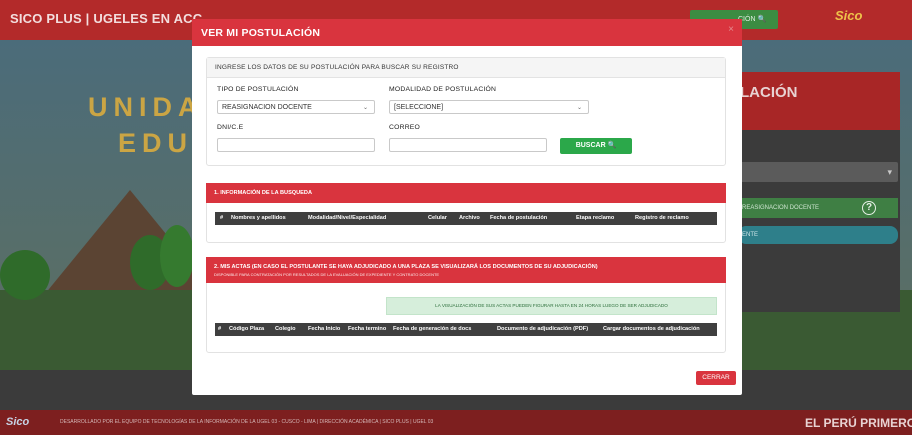 This screenshot has width=912, height=435. Describe the element at coordinates (432, 329) in the screenshot. I see `table-column-header: Fecha de generación de docs` at that location.